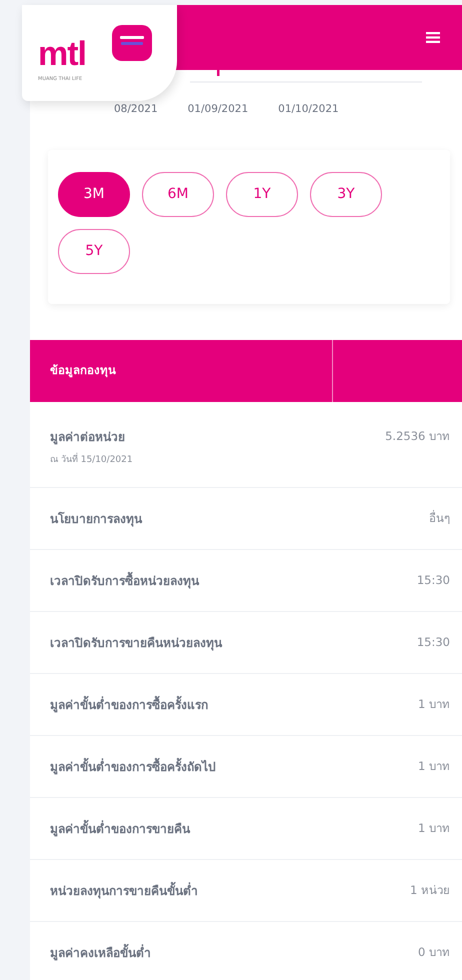 This screenshot has height=980, width=462. I want to click on row-label: เวลาปิดรับการขายคืนหน่วยลงทุน, so click(136, 643).